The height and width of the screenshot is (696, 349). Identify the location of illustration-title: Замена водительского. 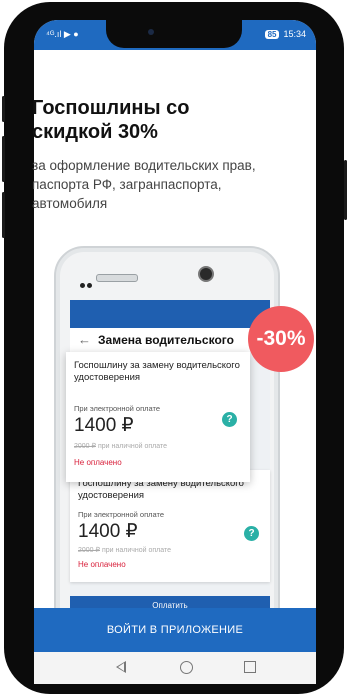
(166, 340).